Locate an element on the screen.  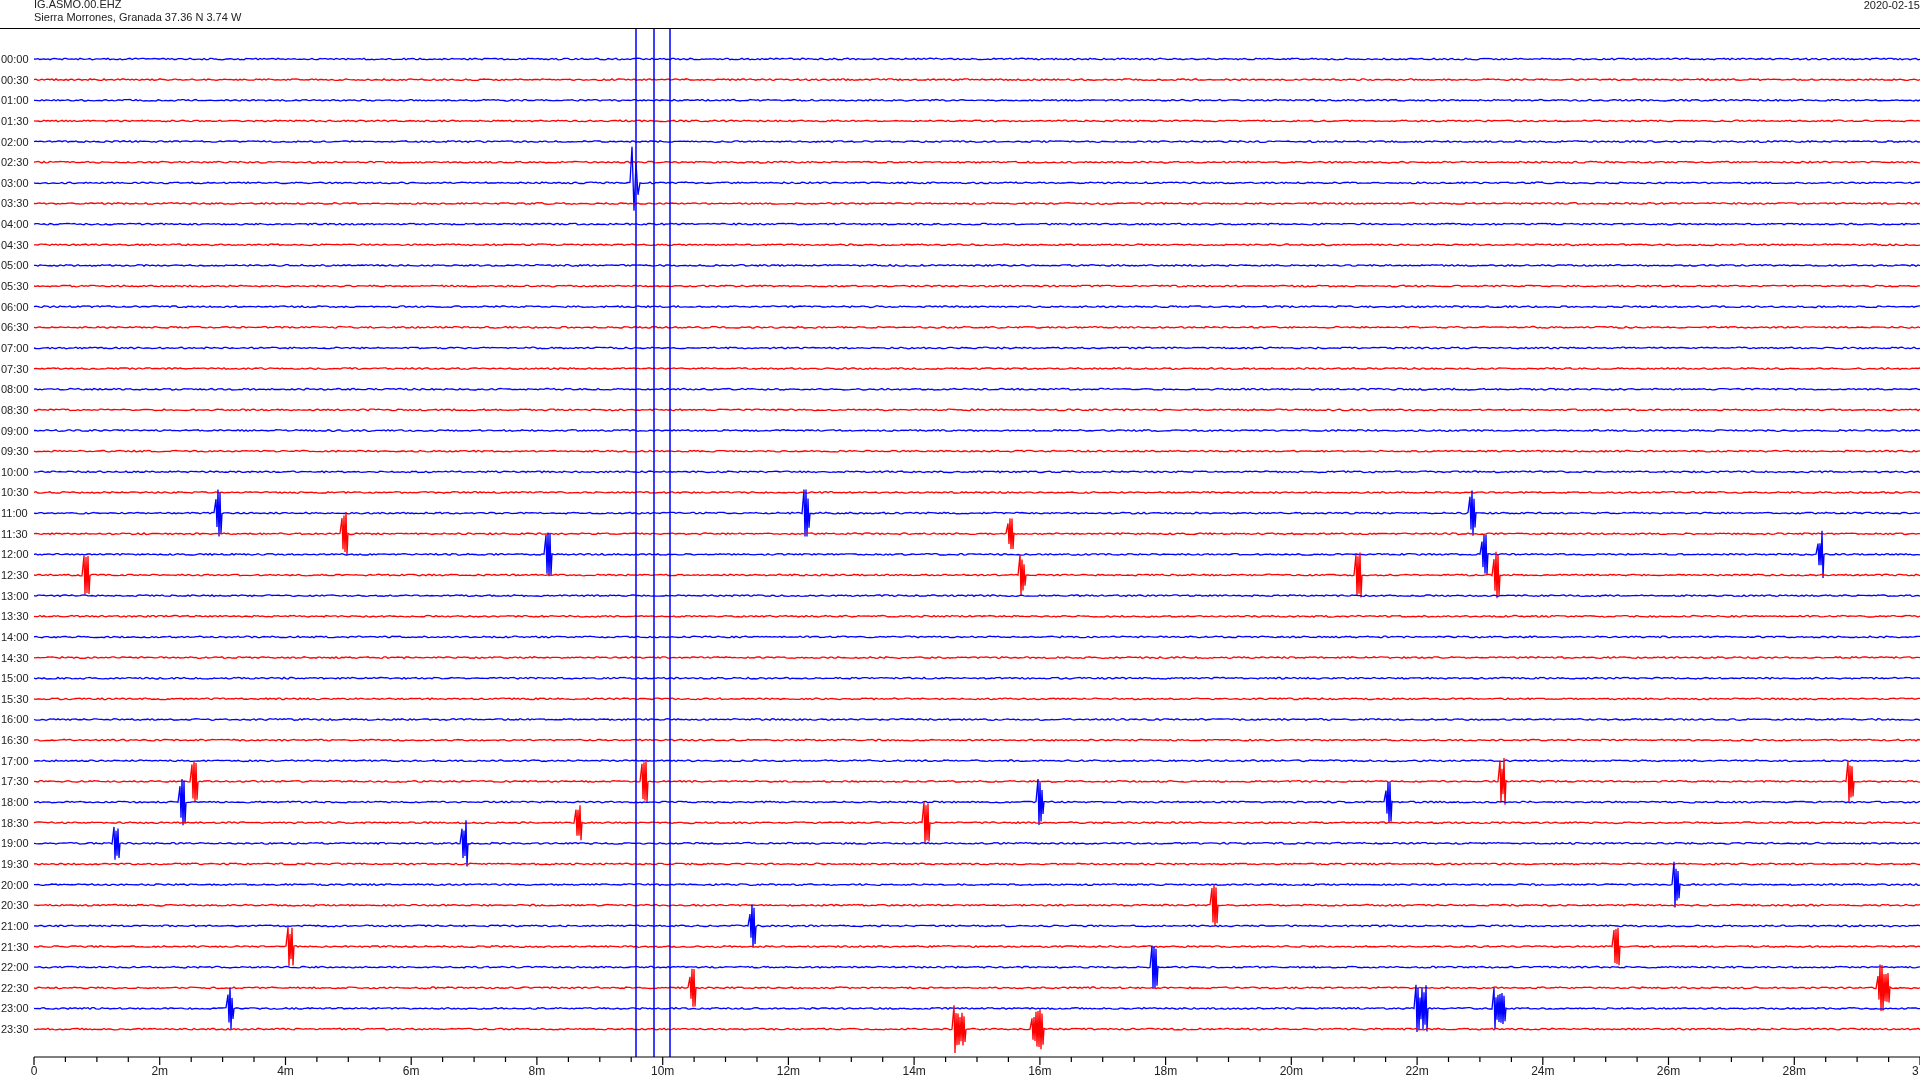
time-label: 20:00 is located at coordinates (15, 884).